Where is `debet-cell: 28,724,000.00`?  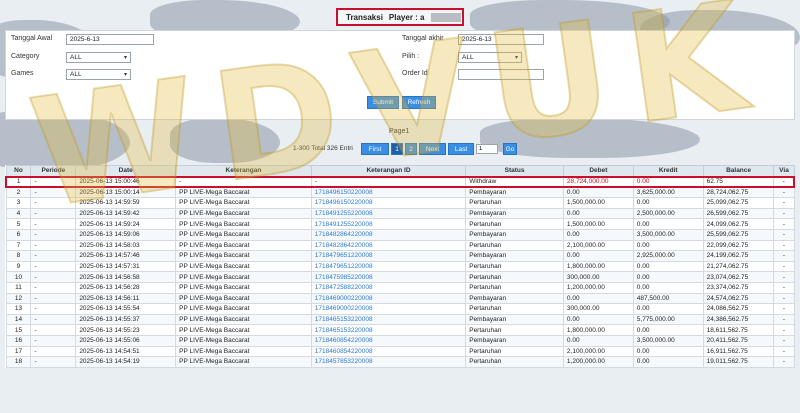
debet-cell: 28,724,000.00 is located at coordinates (598, 182).